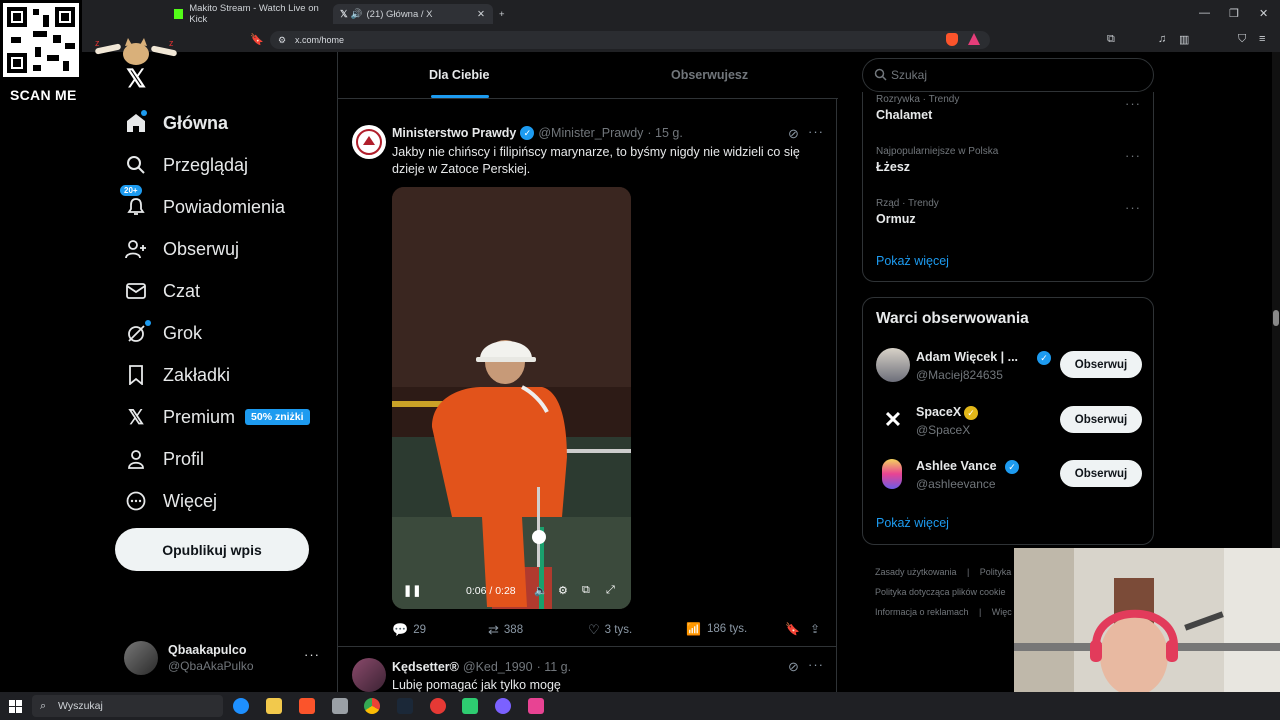 The image size is (1280, 720). What do you see at coordinates (664, 133) in the screenshot?
I see `tweet-time: · 15 g.` at bounding box center [664, 133].